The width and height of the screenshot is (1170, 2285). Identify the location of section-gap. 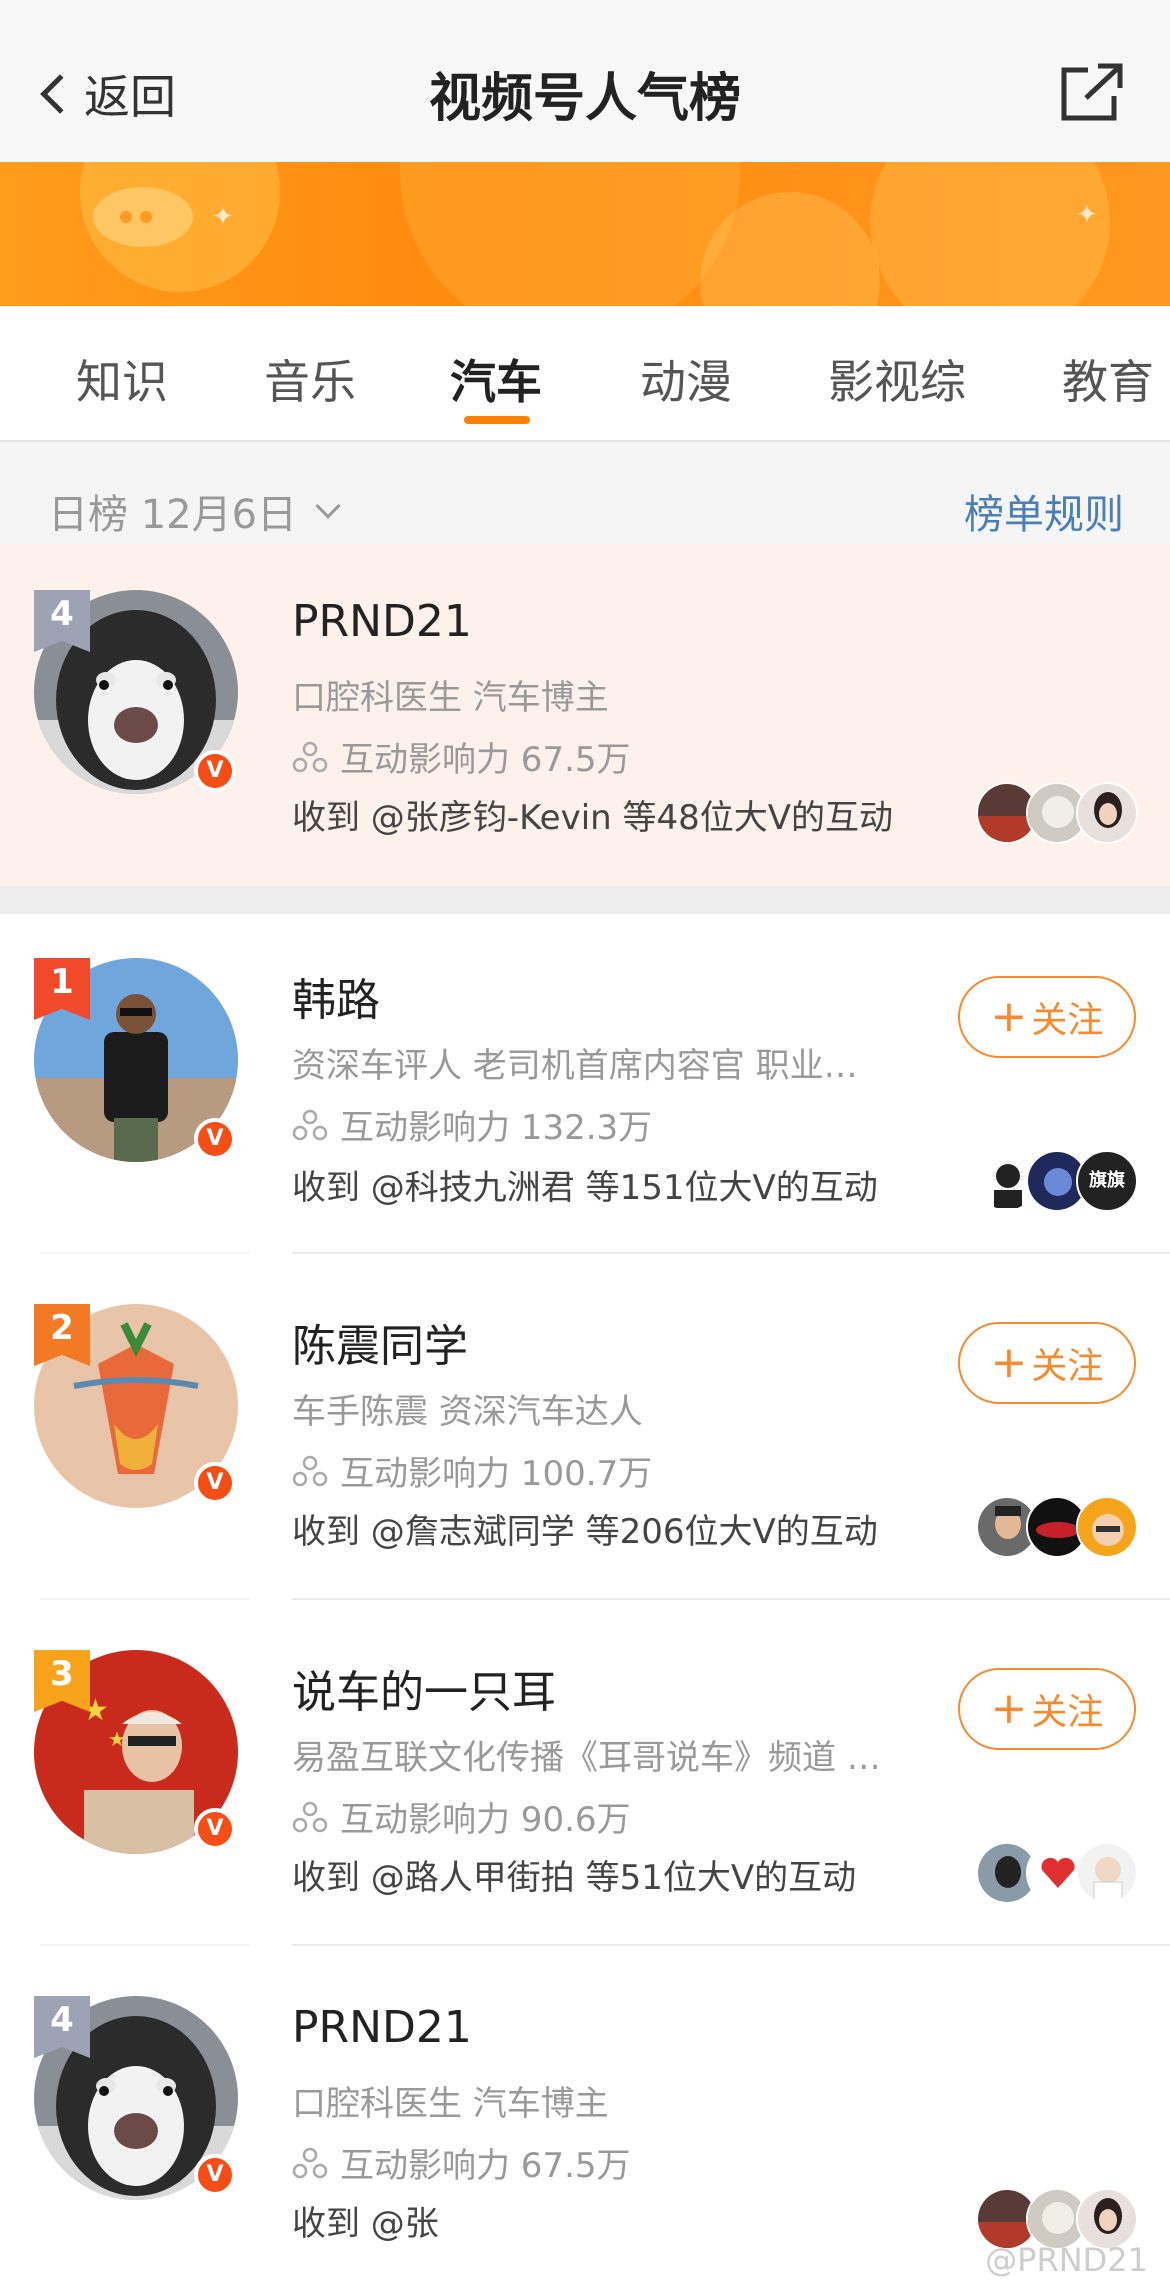
(585, 900).